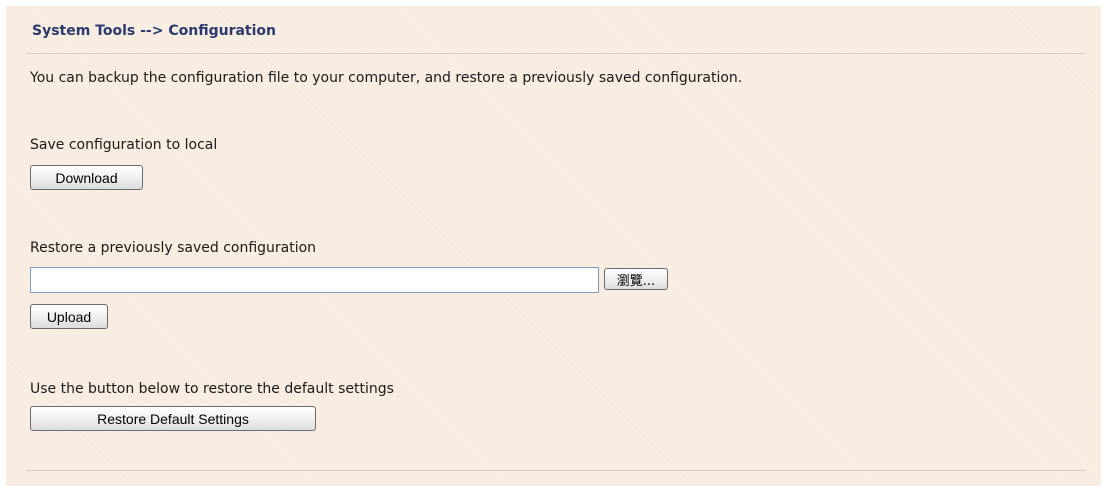 The height and width of the screenshot is (493, 1107). Describe the element at coordinates (555, 53) in the screenshot. I see `title-divider` at that location.